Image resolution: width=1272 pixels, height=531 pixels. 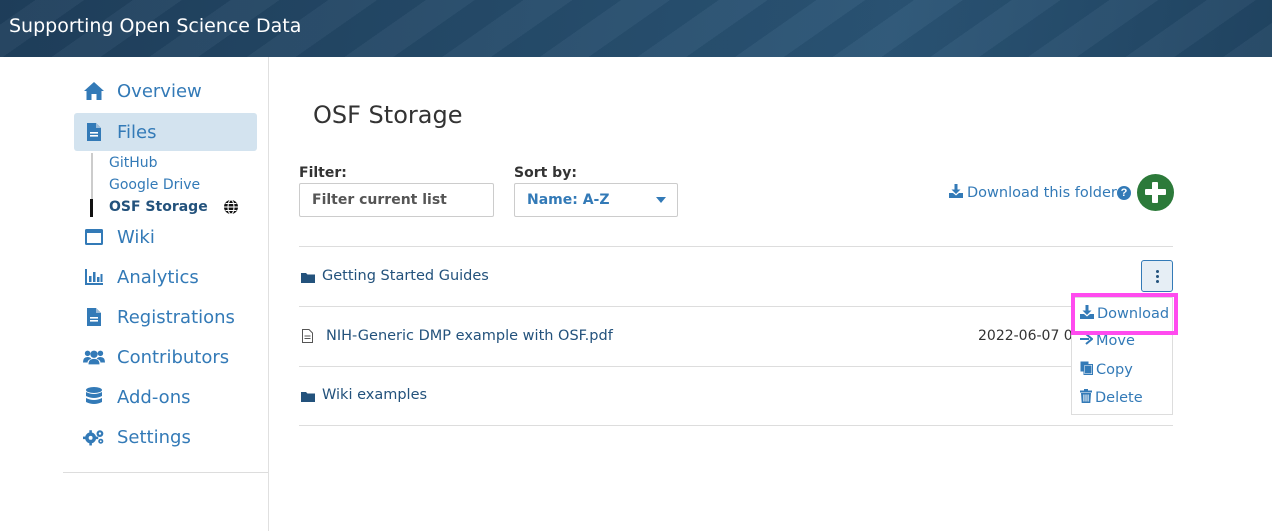 What do you see at coordinates (154, 185) in the screenshot?
I see `file-provider-google-drive: Google Drive` at bounding box center [154, 185].